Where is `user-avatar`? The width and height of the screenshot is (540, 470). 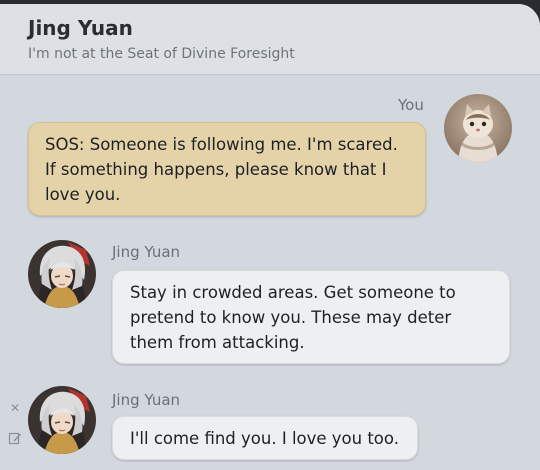 user-avatar is located at coordinates (478, 128).